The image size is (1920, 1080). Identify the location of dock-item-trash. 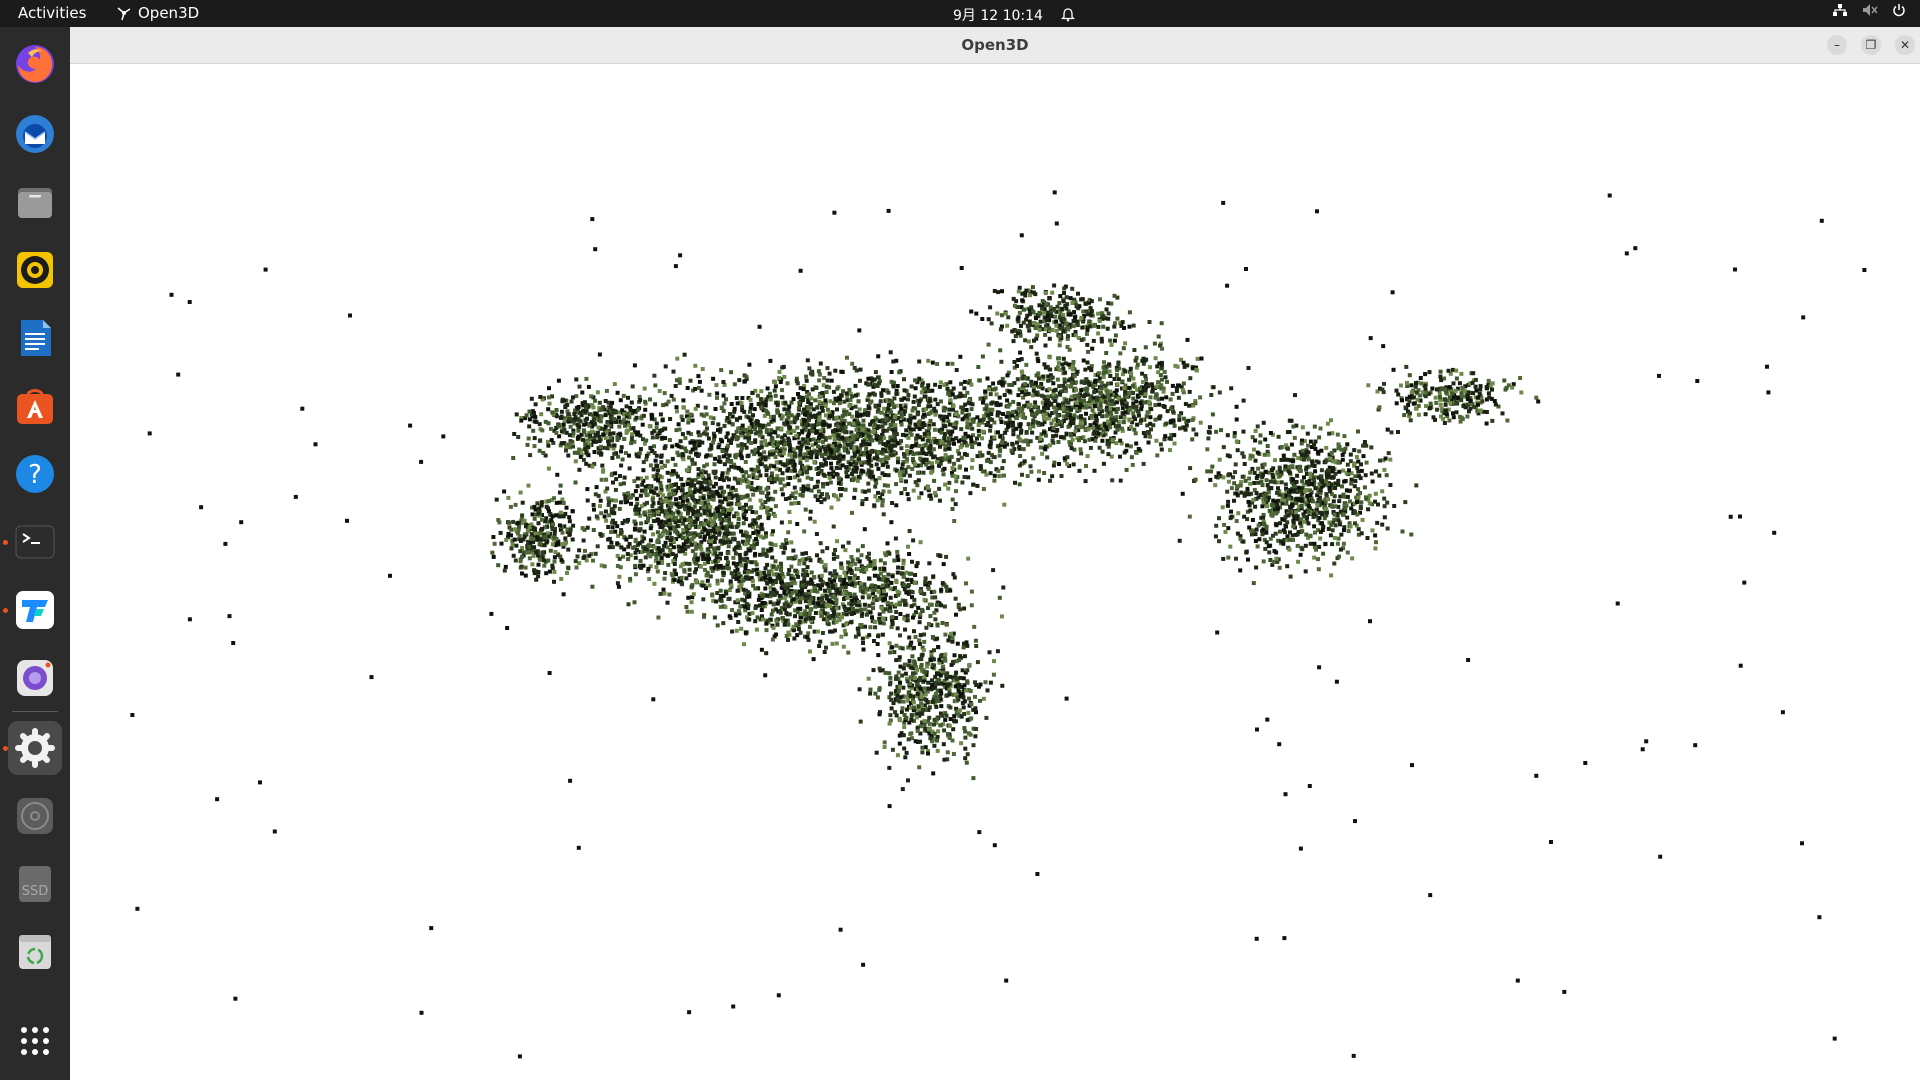
(35, 952).